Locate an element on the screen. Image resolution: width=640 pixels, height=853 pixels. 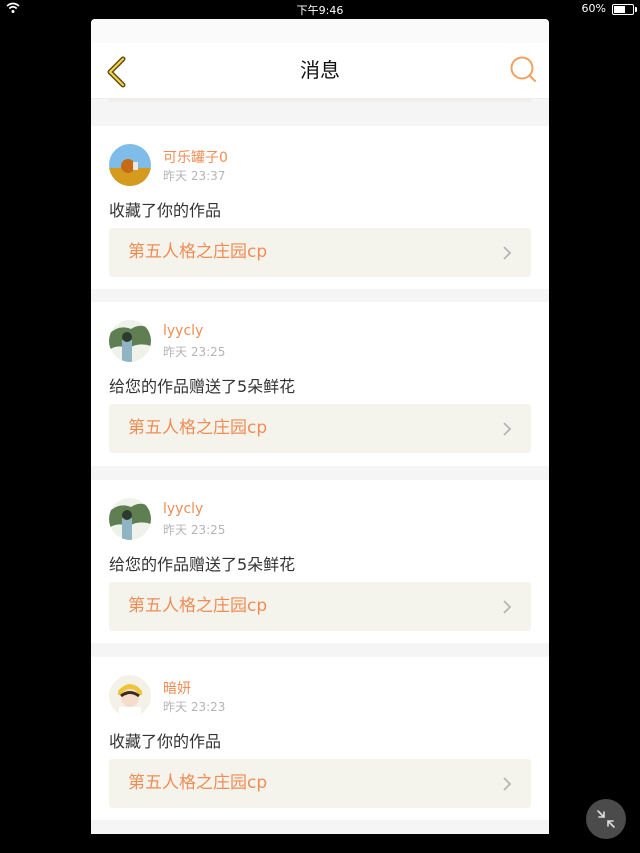
username: 可乐罐子0 is located at coordinates (195, 157).